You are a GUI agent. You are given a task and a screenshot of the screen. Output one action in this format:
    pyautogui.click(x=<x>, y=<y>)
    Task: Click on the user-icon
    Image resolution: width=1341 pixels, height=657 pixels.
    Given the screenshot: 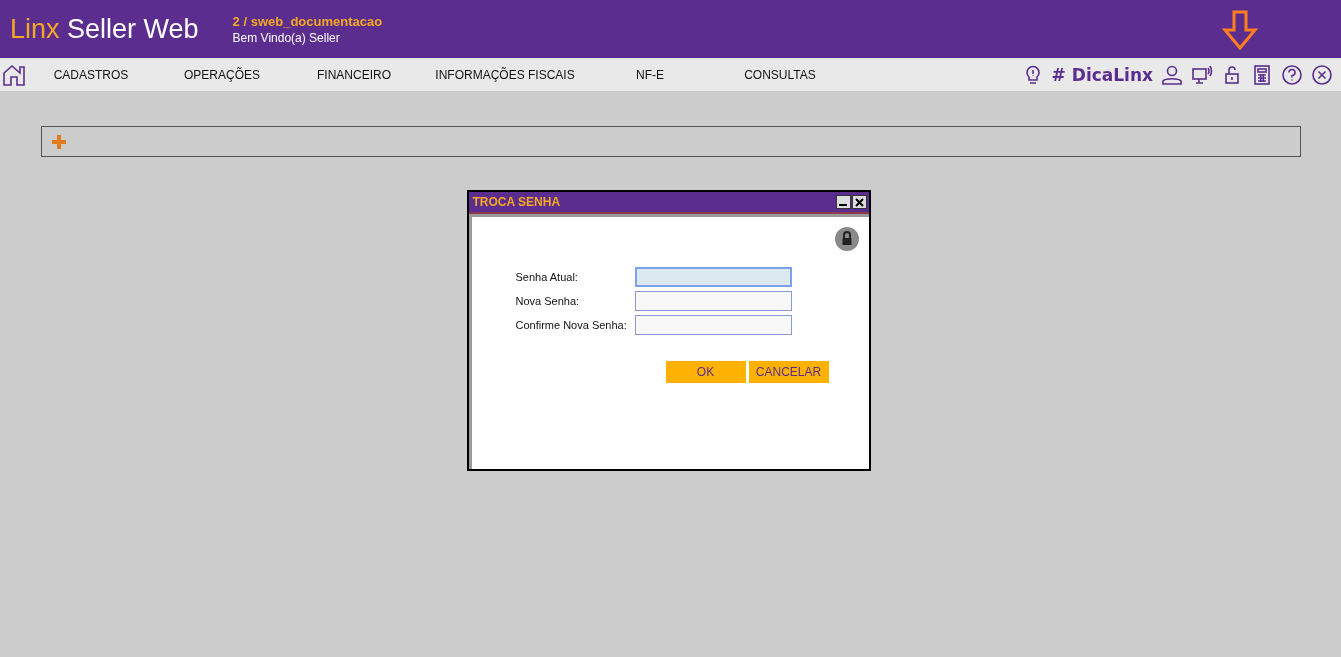 What is the action you would take?
    pyautogui.click(x=1172, y=74)
    